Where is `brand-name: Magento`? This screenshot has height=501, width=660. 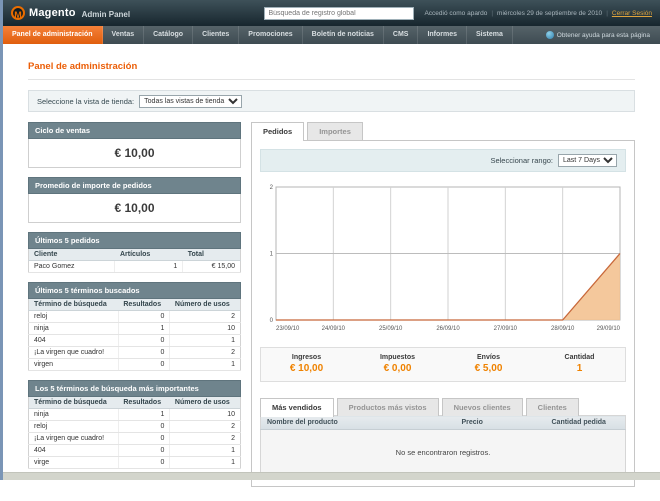 brand-name: Magento is located at coordinates (52, 13).